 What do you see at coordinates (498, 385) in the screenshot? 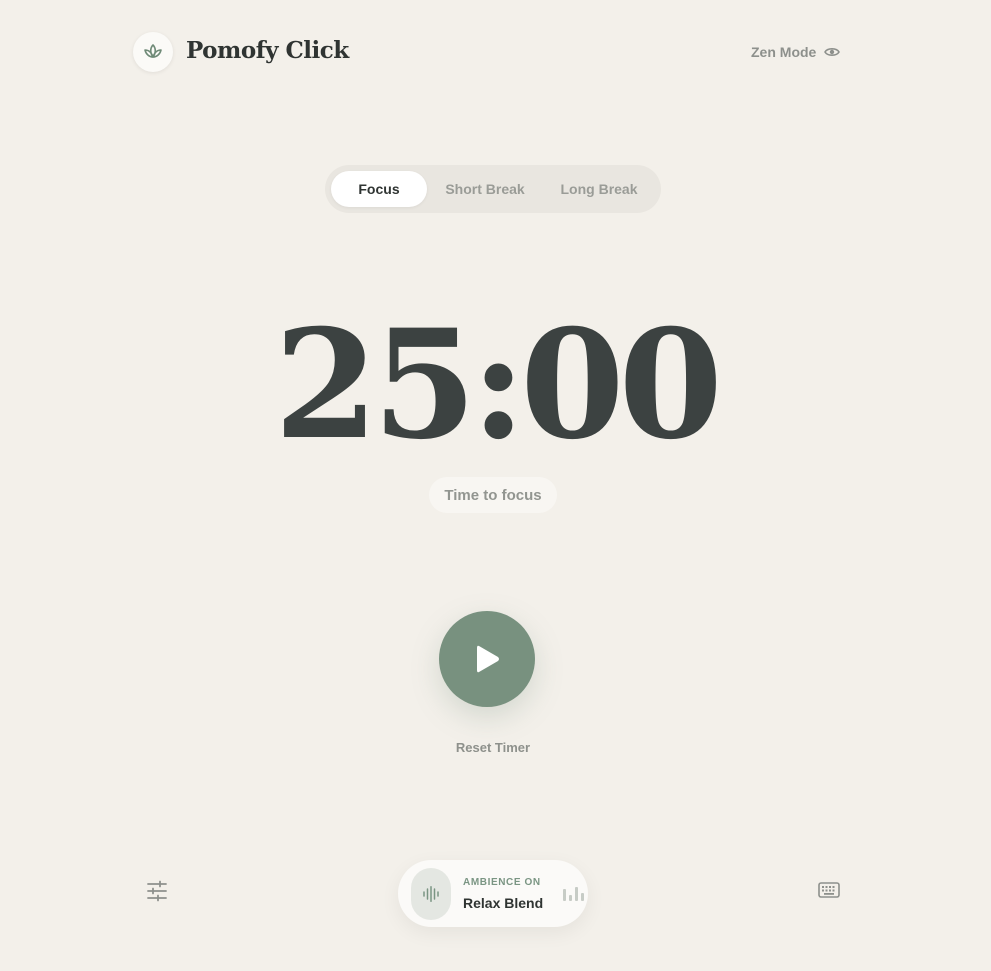
I see `timer-display: 25:00` at bounding box center [498, 385].